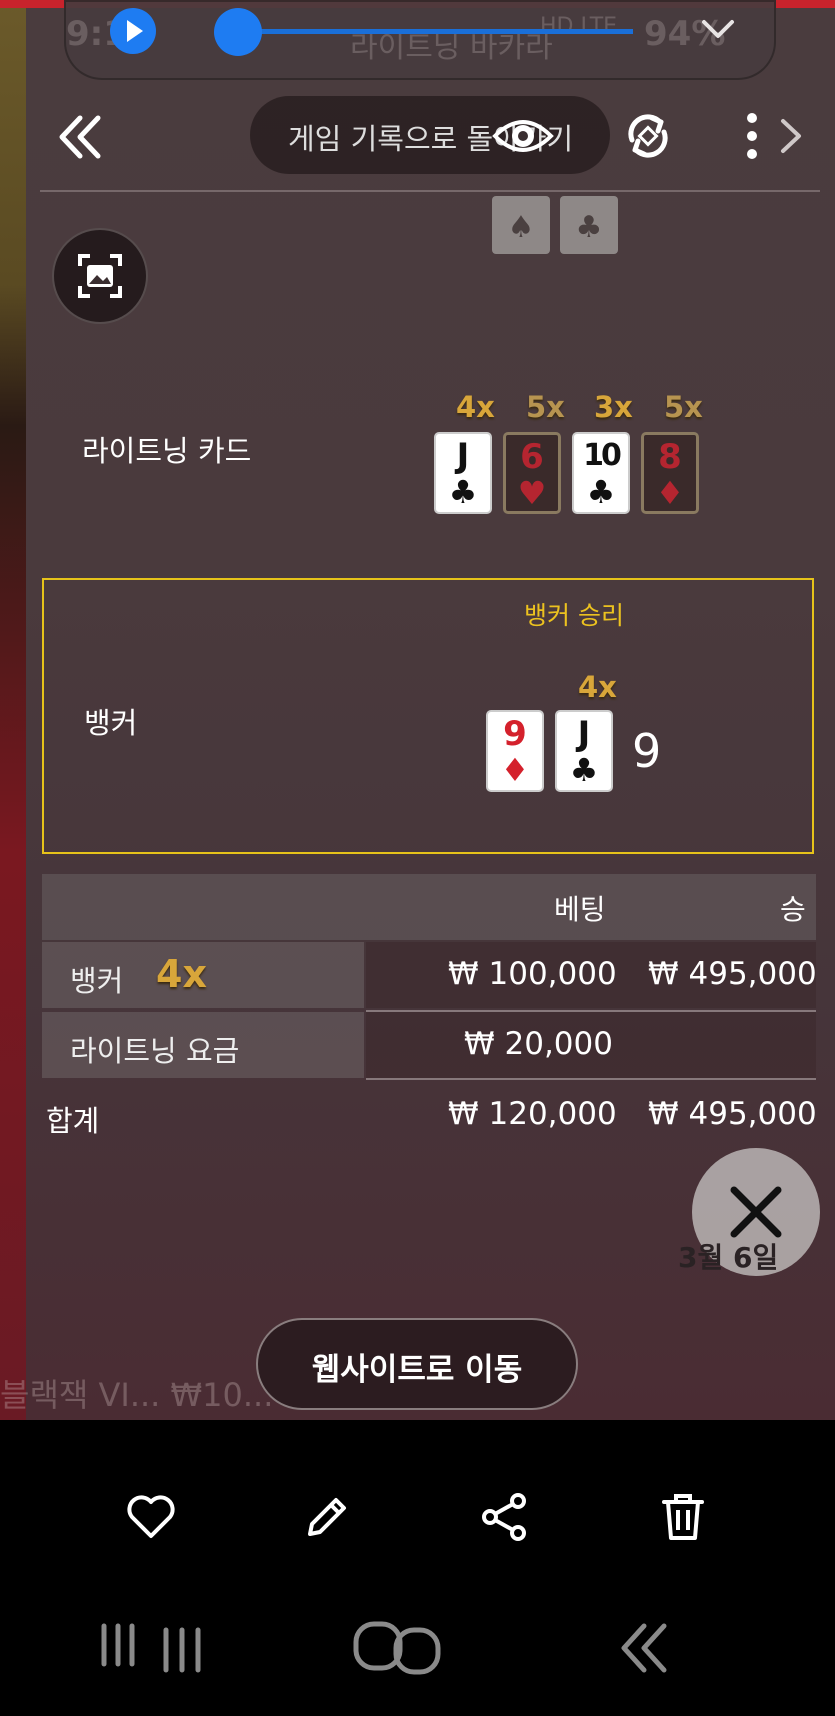  Describe the element at coordinates (683, 1517) in the screenshot. I see `trash-icon` at that location.